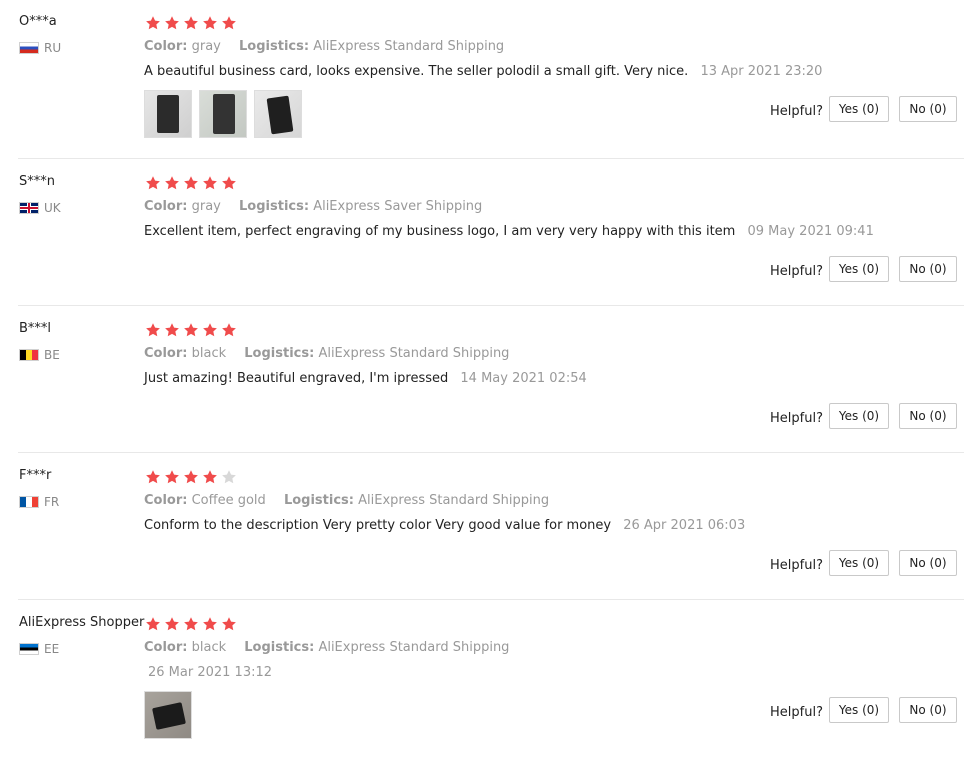 The width and height of the screenshot is (964, 760). I want to click on reviewer-name: F***r, so click(35, 475).